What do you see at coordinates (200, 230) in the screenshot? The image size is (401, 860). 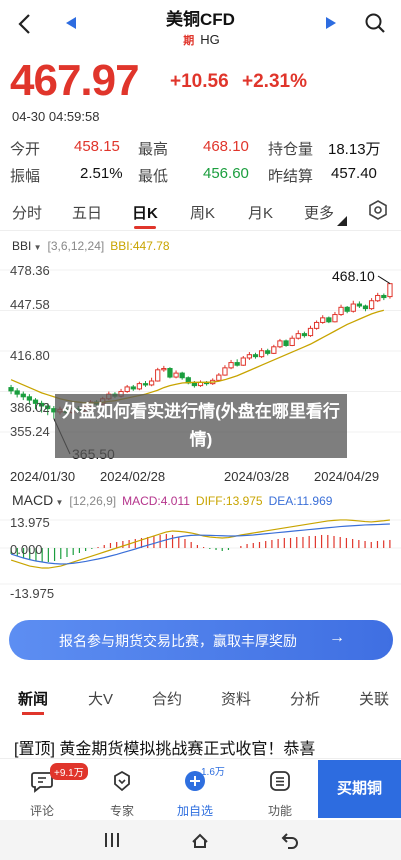 I see `tabs-divider` at bounding box center [200, 230].